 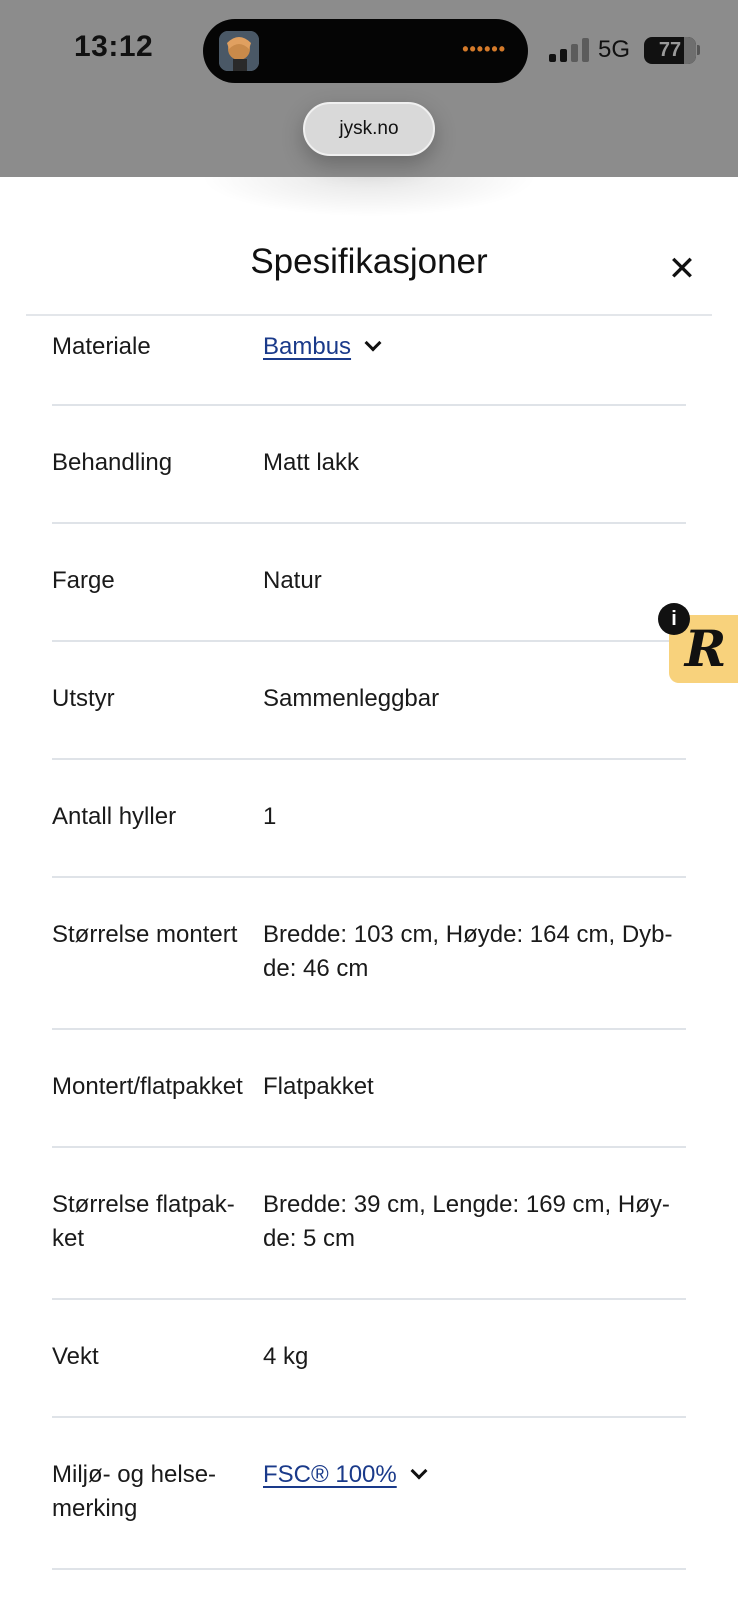 What do you see at coordinates (112, 462) in the screenshot?
I see `spec-label: Behandling` at bounding box center [112, 462].